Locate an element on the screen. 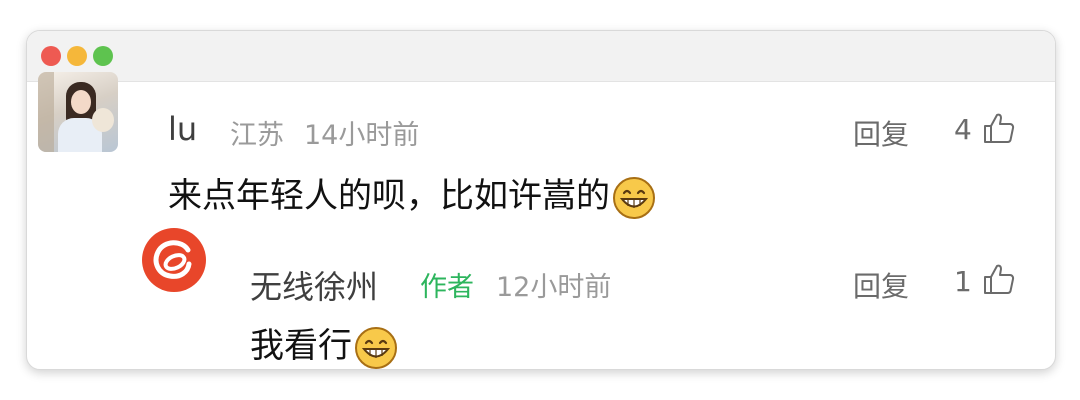 The width and height of the screenshot is (1080, 400). comment-time: 14小时前 is located at coordinates (362, 135).